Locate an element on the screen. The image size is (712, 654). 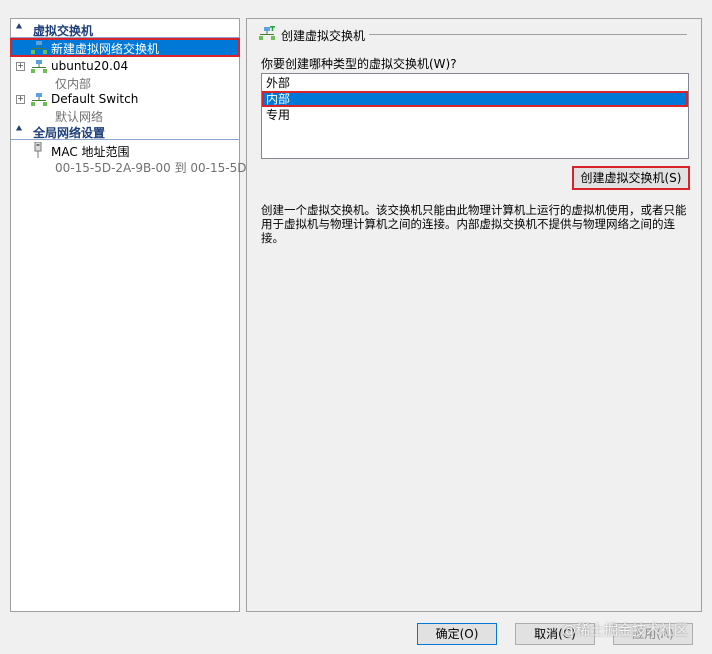
switch-type-option: 外部 is located at coordinates (475, 83).